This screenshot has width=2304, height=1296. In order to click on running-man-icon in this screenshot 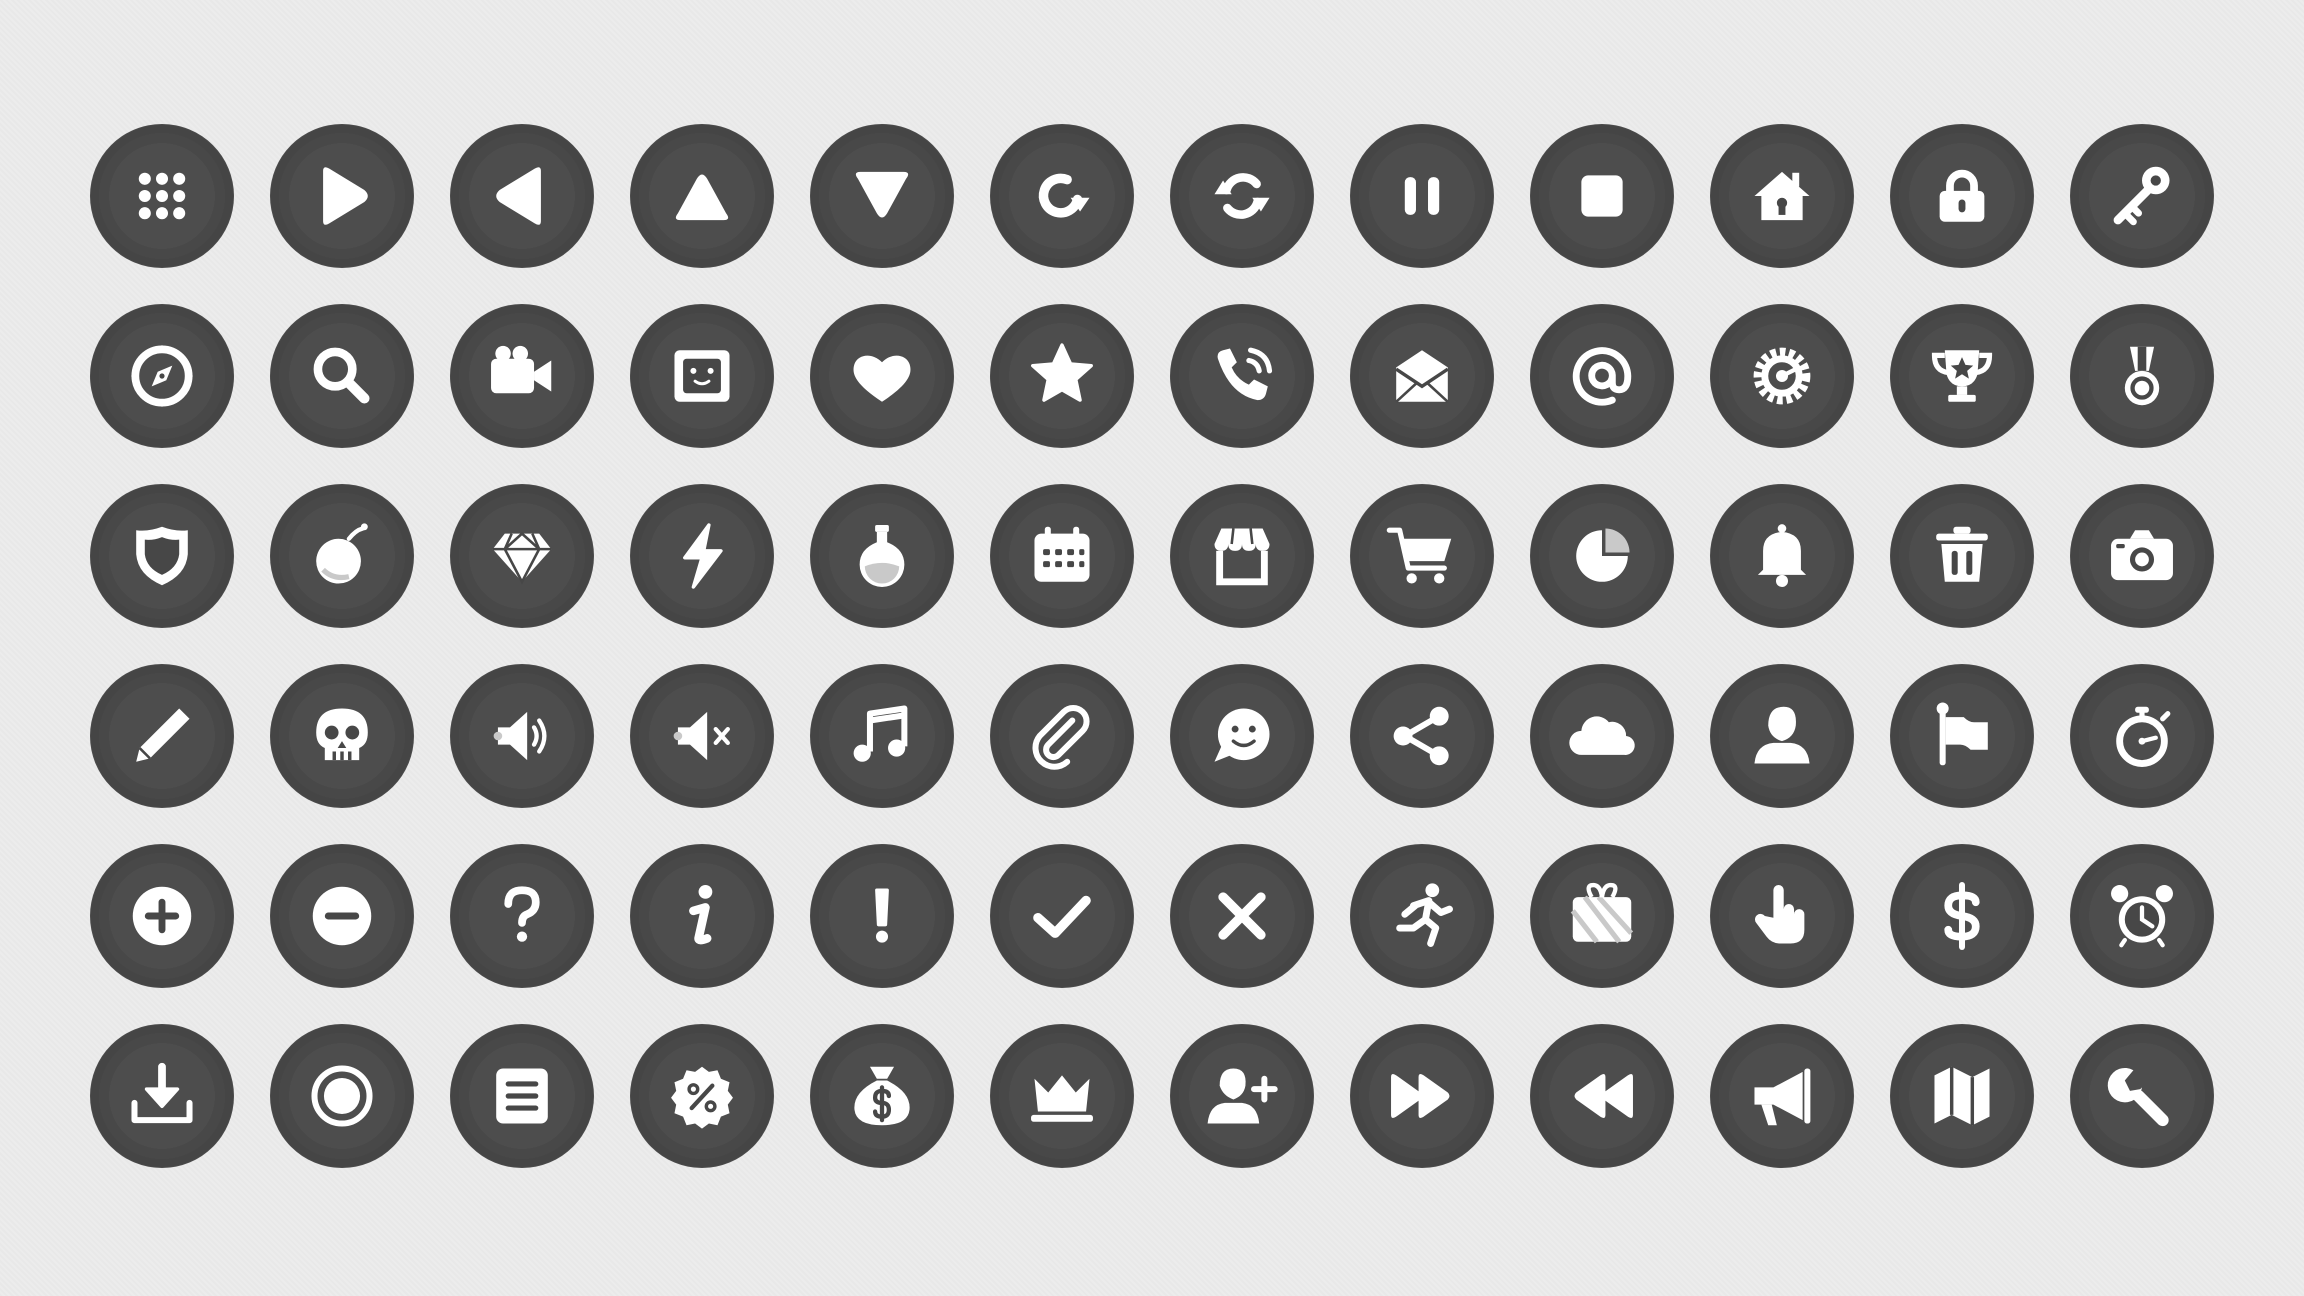, I will do `click(1422, 916)`.